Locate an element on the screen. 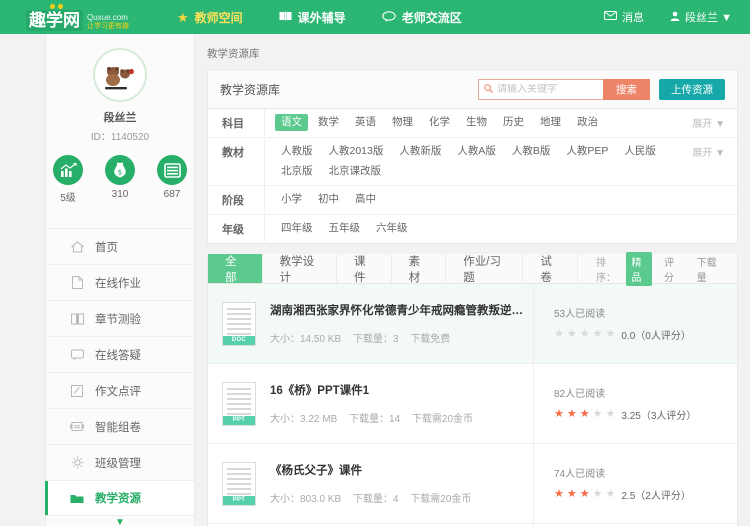  filter-option: 化学 is located at coordinates (439, 122).